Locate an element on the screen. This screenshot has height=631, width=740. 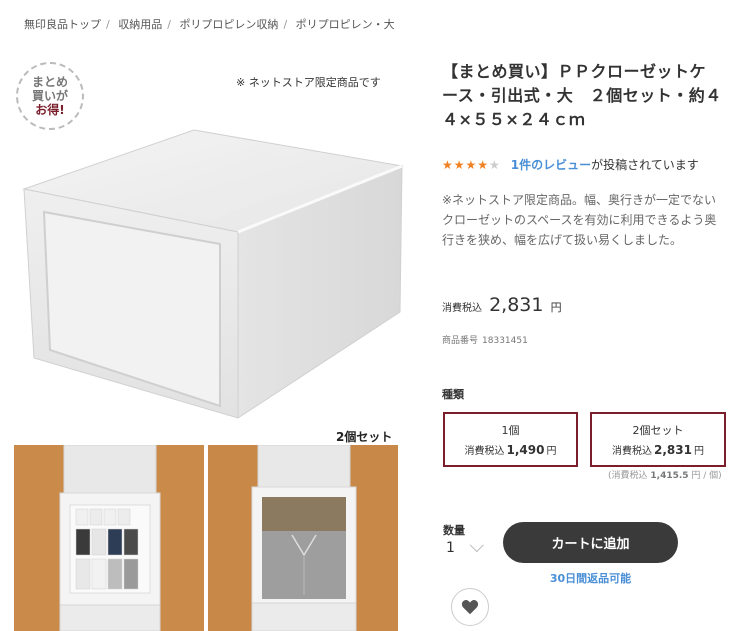
review-link: 1件のレビュー is located at coordinates (551, 164).